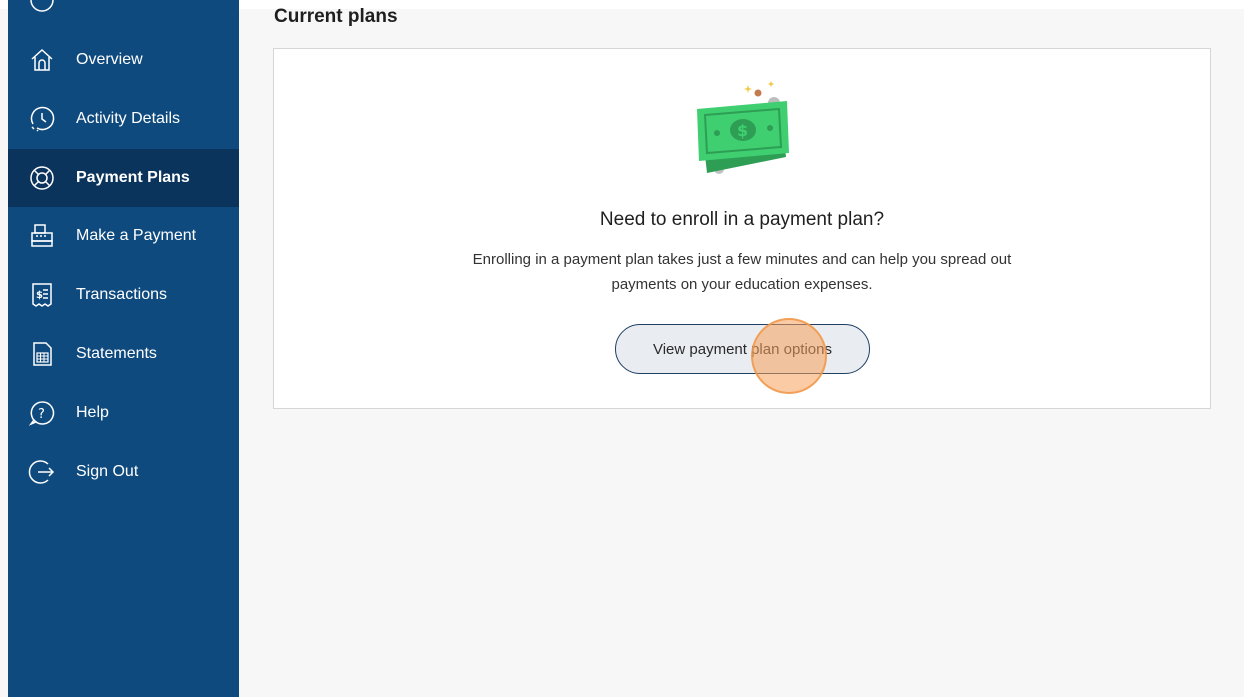 The width and height of the screenshot is (1244, 697). What do you see at coordinates (742, 349) in the screenshot?
I see `view-payment-plan-options-button: View payment plan options` at bounding box center [742, 349].